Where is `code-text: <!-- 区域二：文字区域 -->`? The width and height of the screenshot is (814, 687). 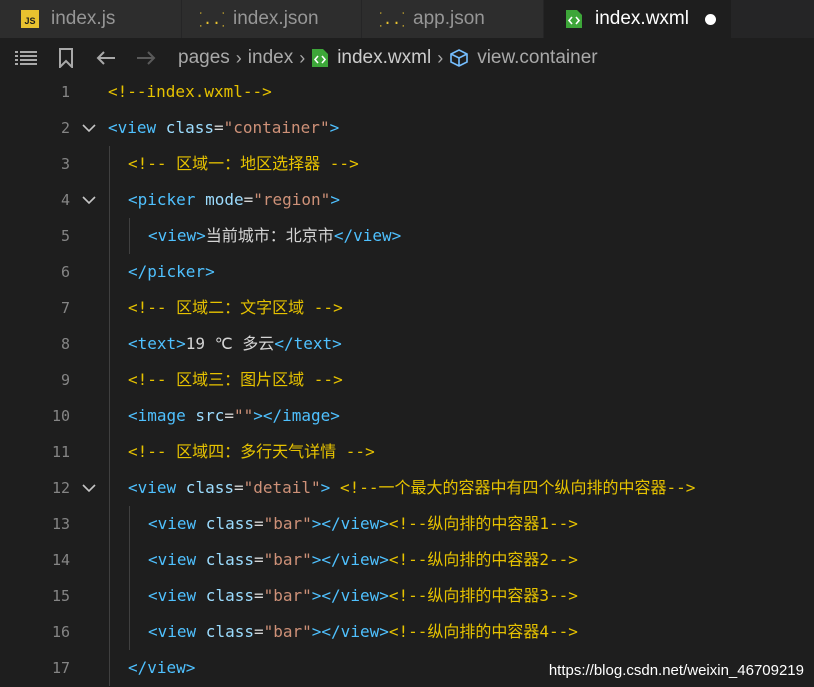
code-text: <!-- 区域二：文字区域 --> is located at coordinates (235, 308).